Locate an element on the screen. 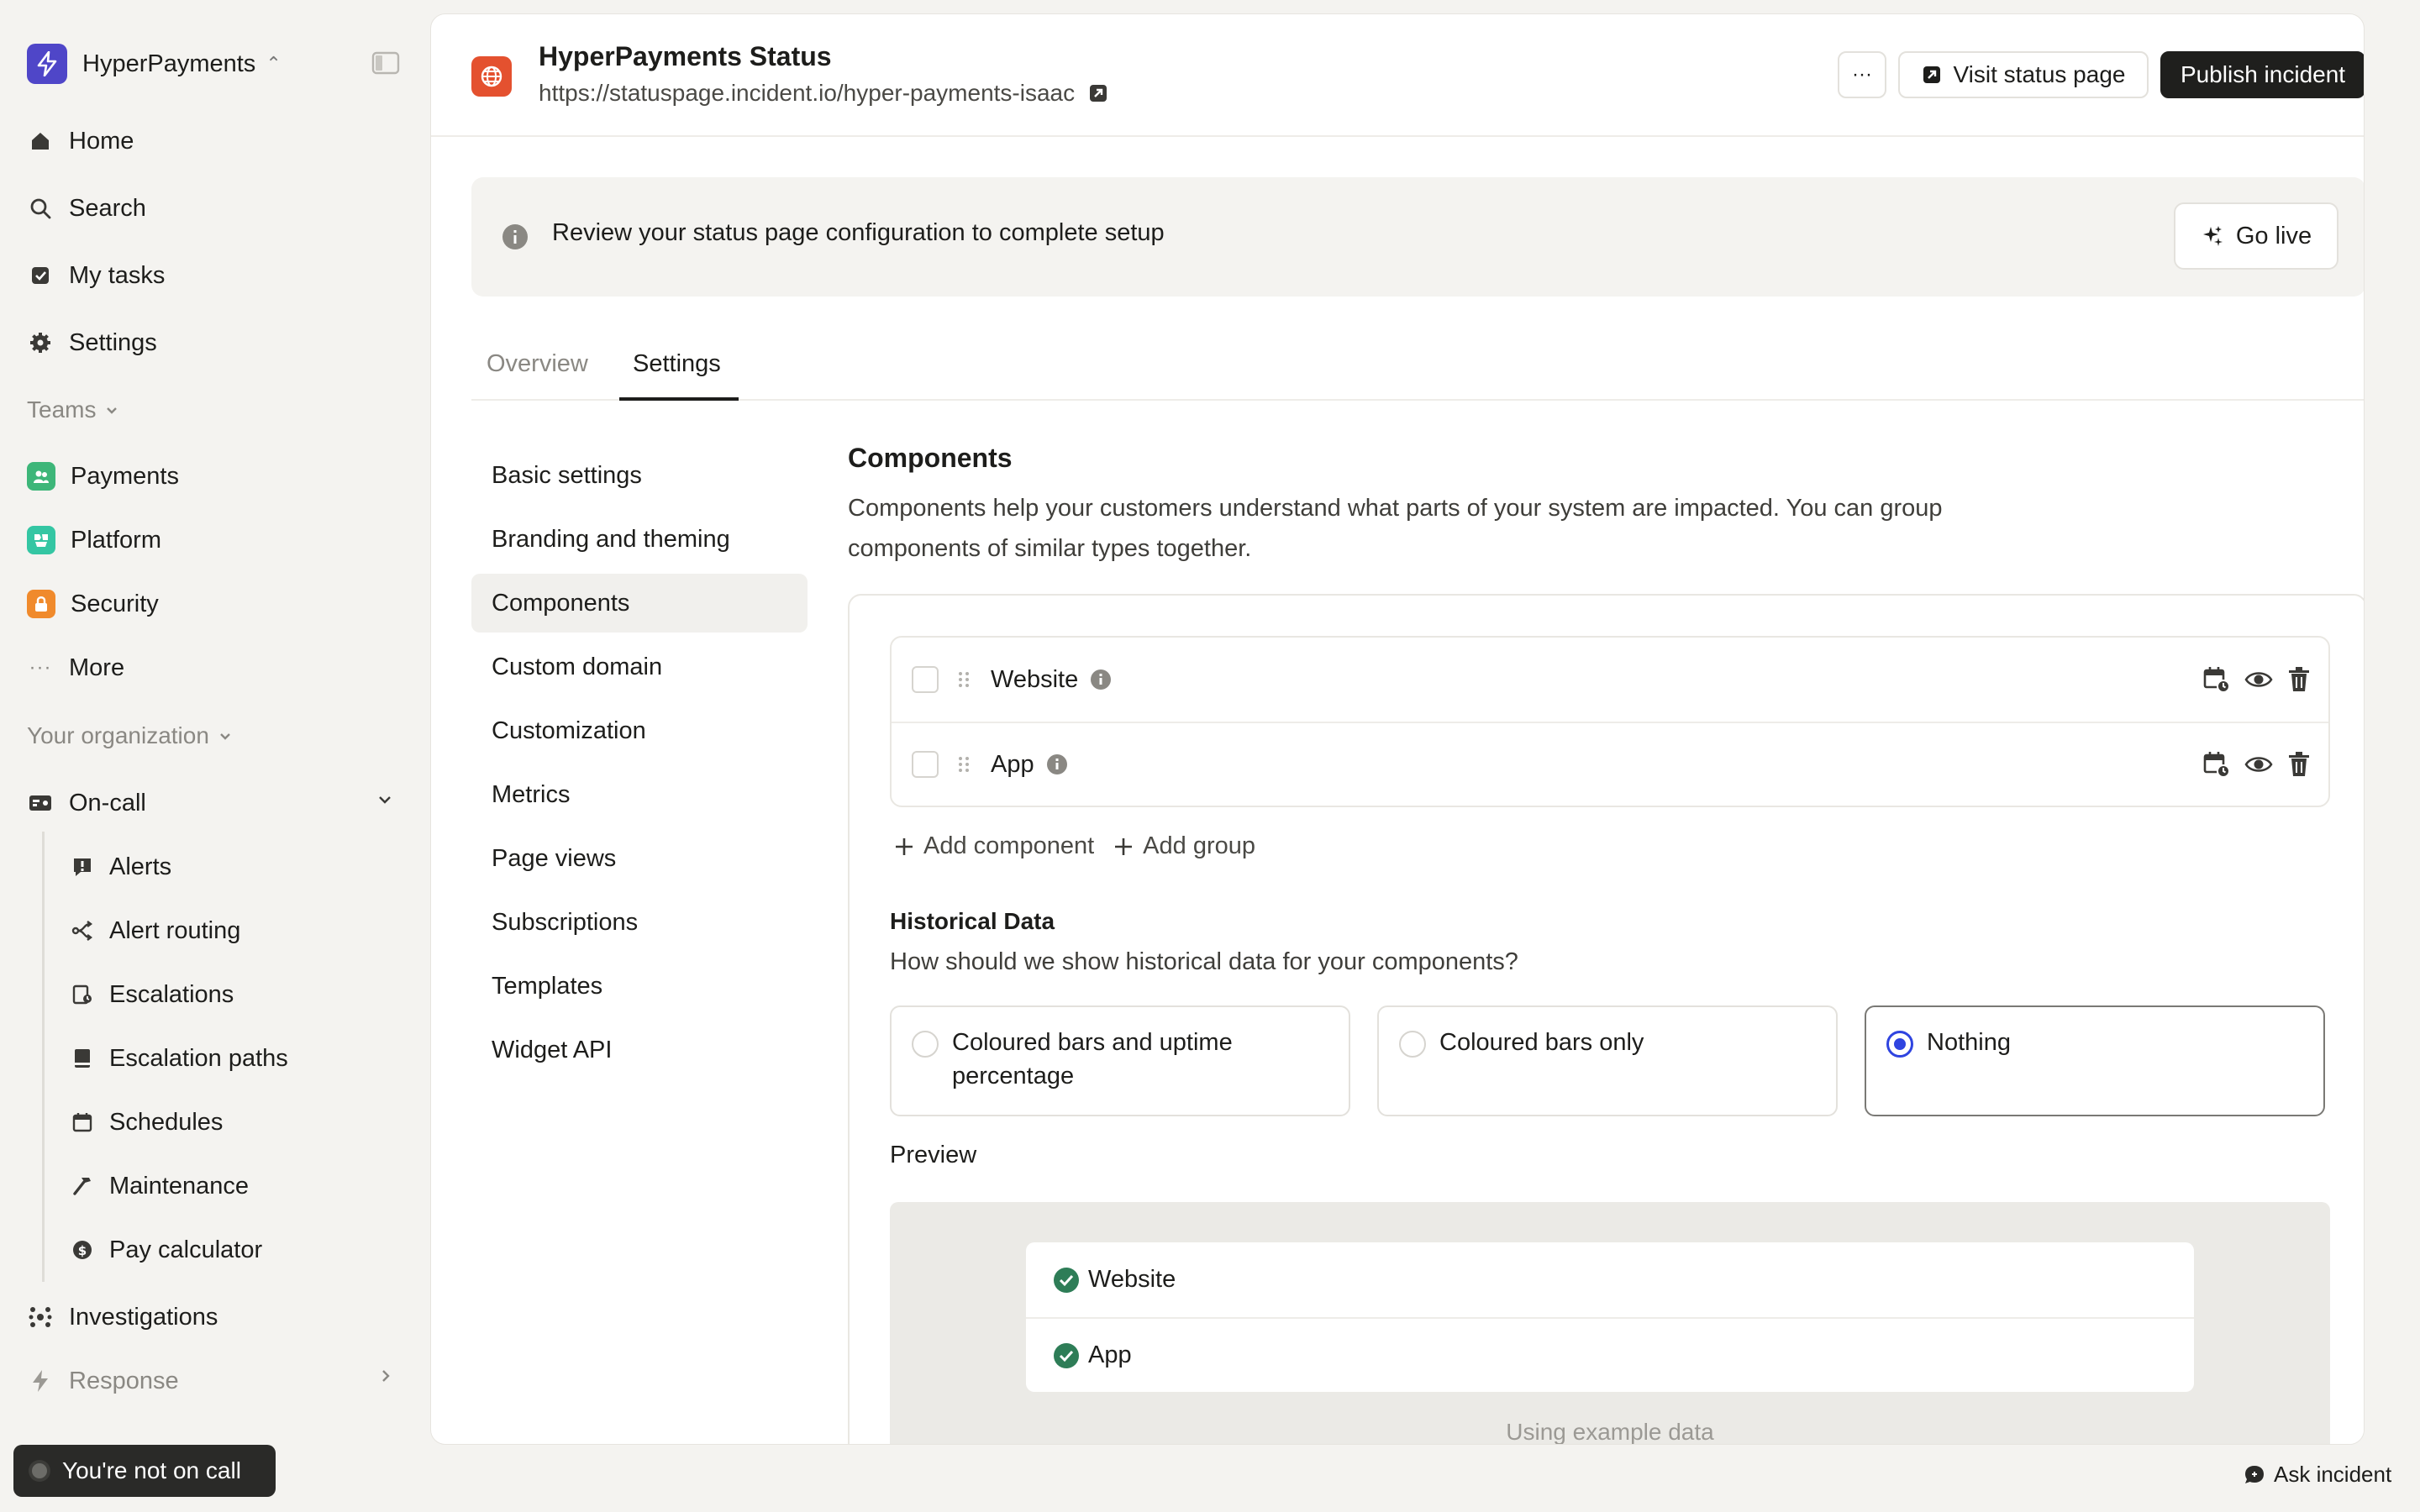 The width and height of the screenshot is (2420, 1512). team-payments-icon is located at coordinates (41, 476).